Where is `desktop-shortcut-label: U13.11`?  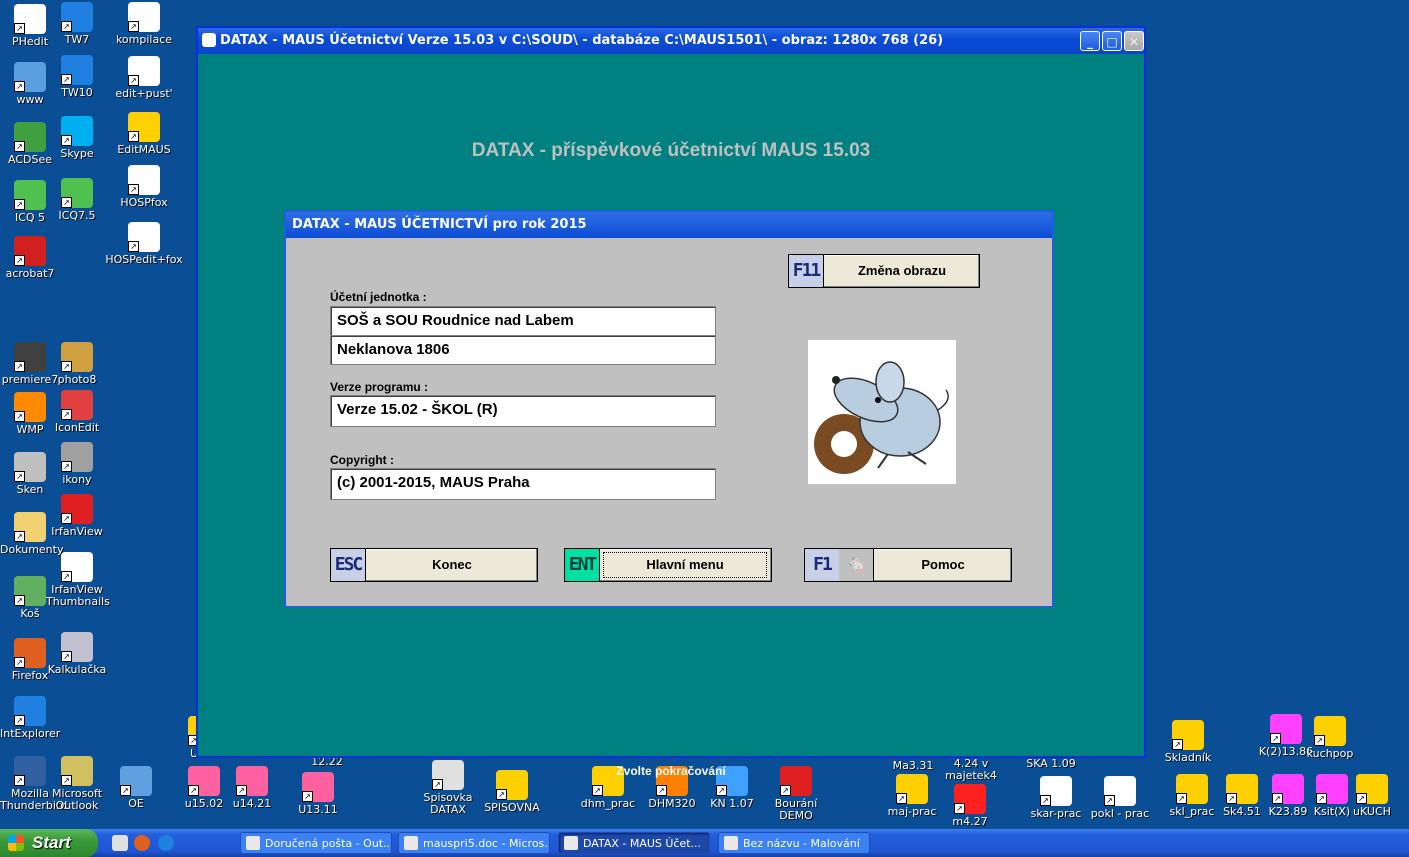
desktop-shortcut-label: U13.11 is located at coordinates (318, 809).